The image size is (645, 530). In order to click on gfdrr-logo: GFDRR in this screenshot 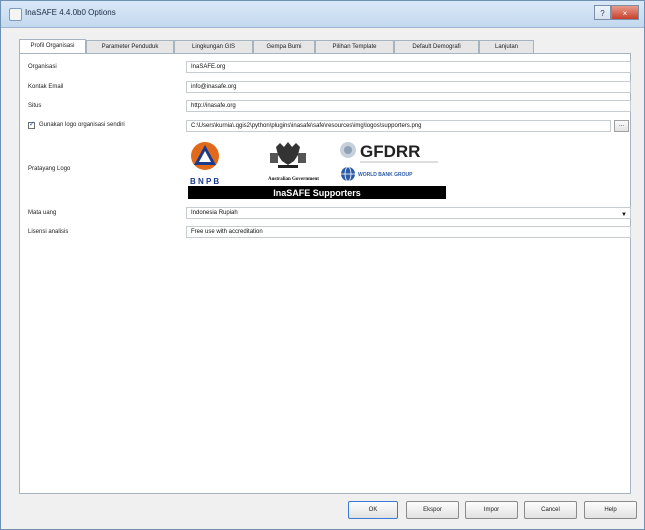, I will do `click(389, 152)`.